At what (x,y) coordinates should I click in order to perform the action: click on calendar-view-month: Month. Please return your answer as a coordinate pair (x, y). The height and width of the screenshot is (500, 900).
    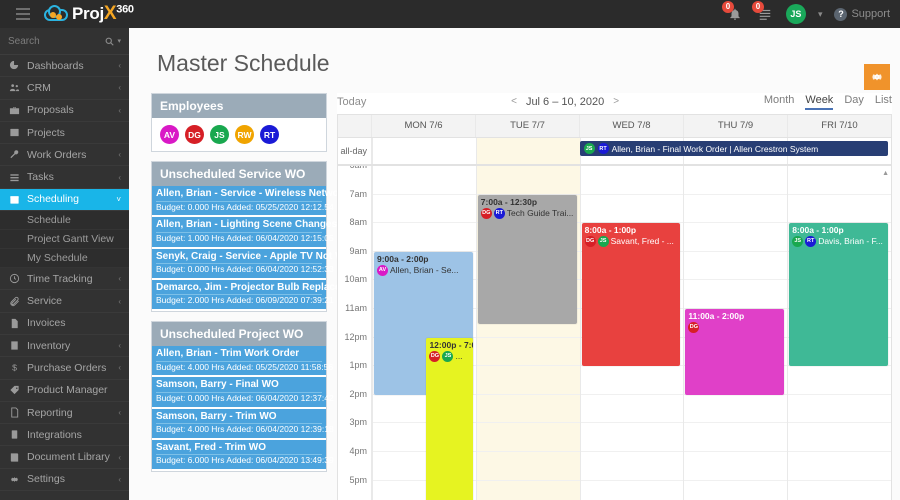
    Looking at the image, I should click on (779, 102).